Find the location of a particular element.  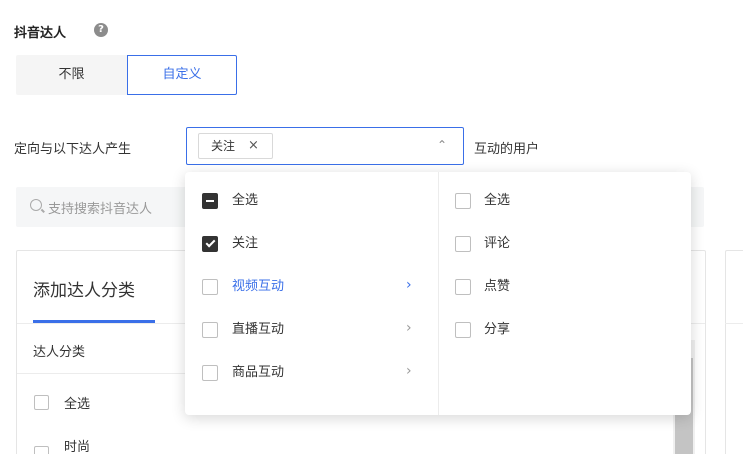

submenu-like-checkbox is located at coordinates (463, 287).